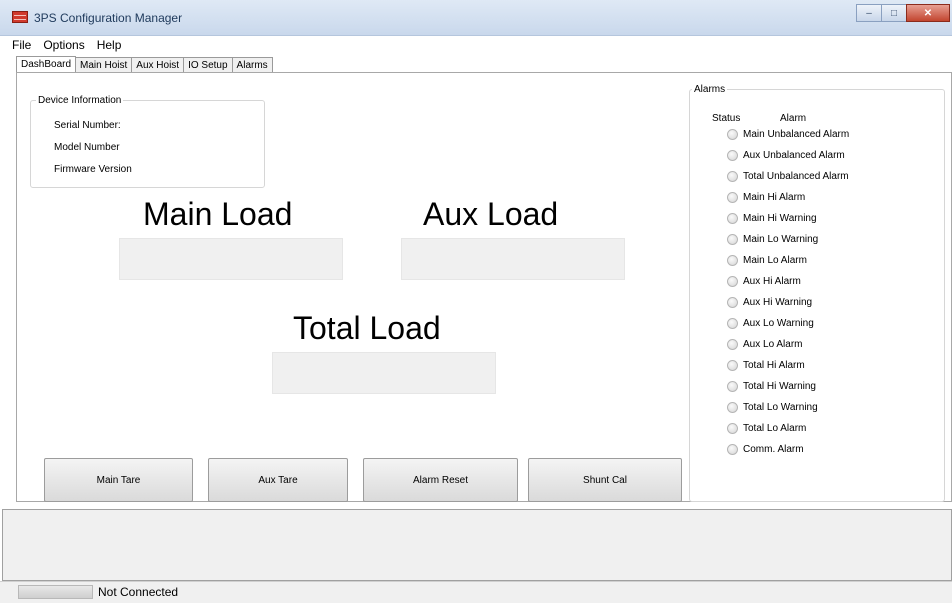  Describe the element at coordinates (477, 545) in the screenshot. I see `log-panel` at that location.